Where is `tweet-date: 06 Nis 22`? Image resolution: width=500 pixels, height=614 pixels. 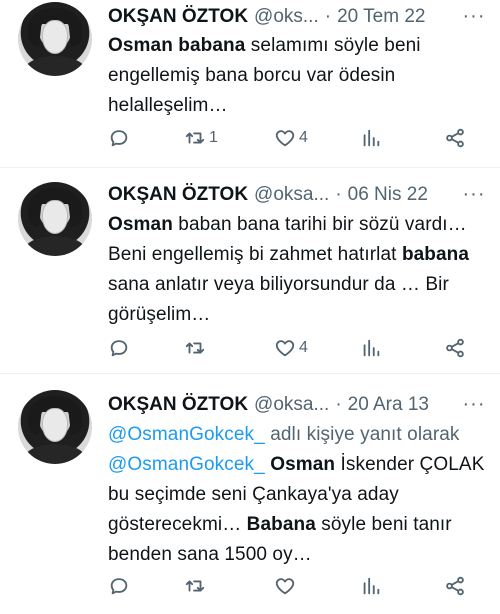 tweet-date: 06 Nis 22 is located at coordinates (388, 194).